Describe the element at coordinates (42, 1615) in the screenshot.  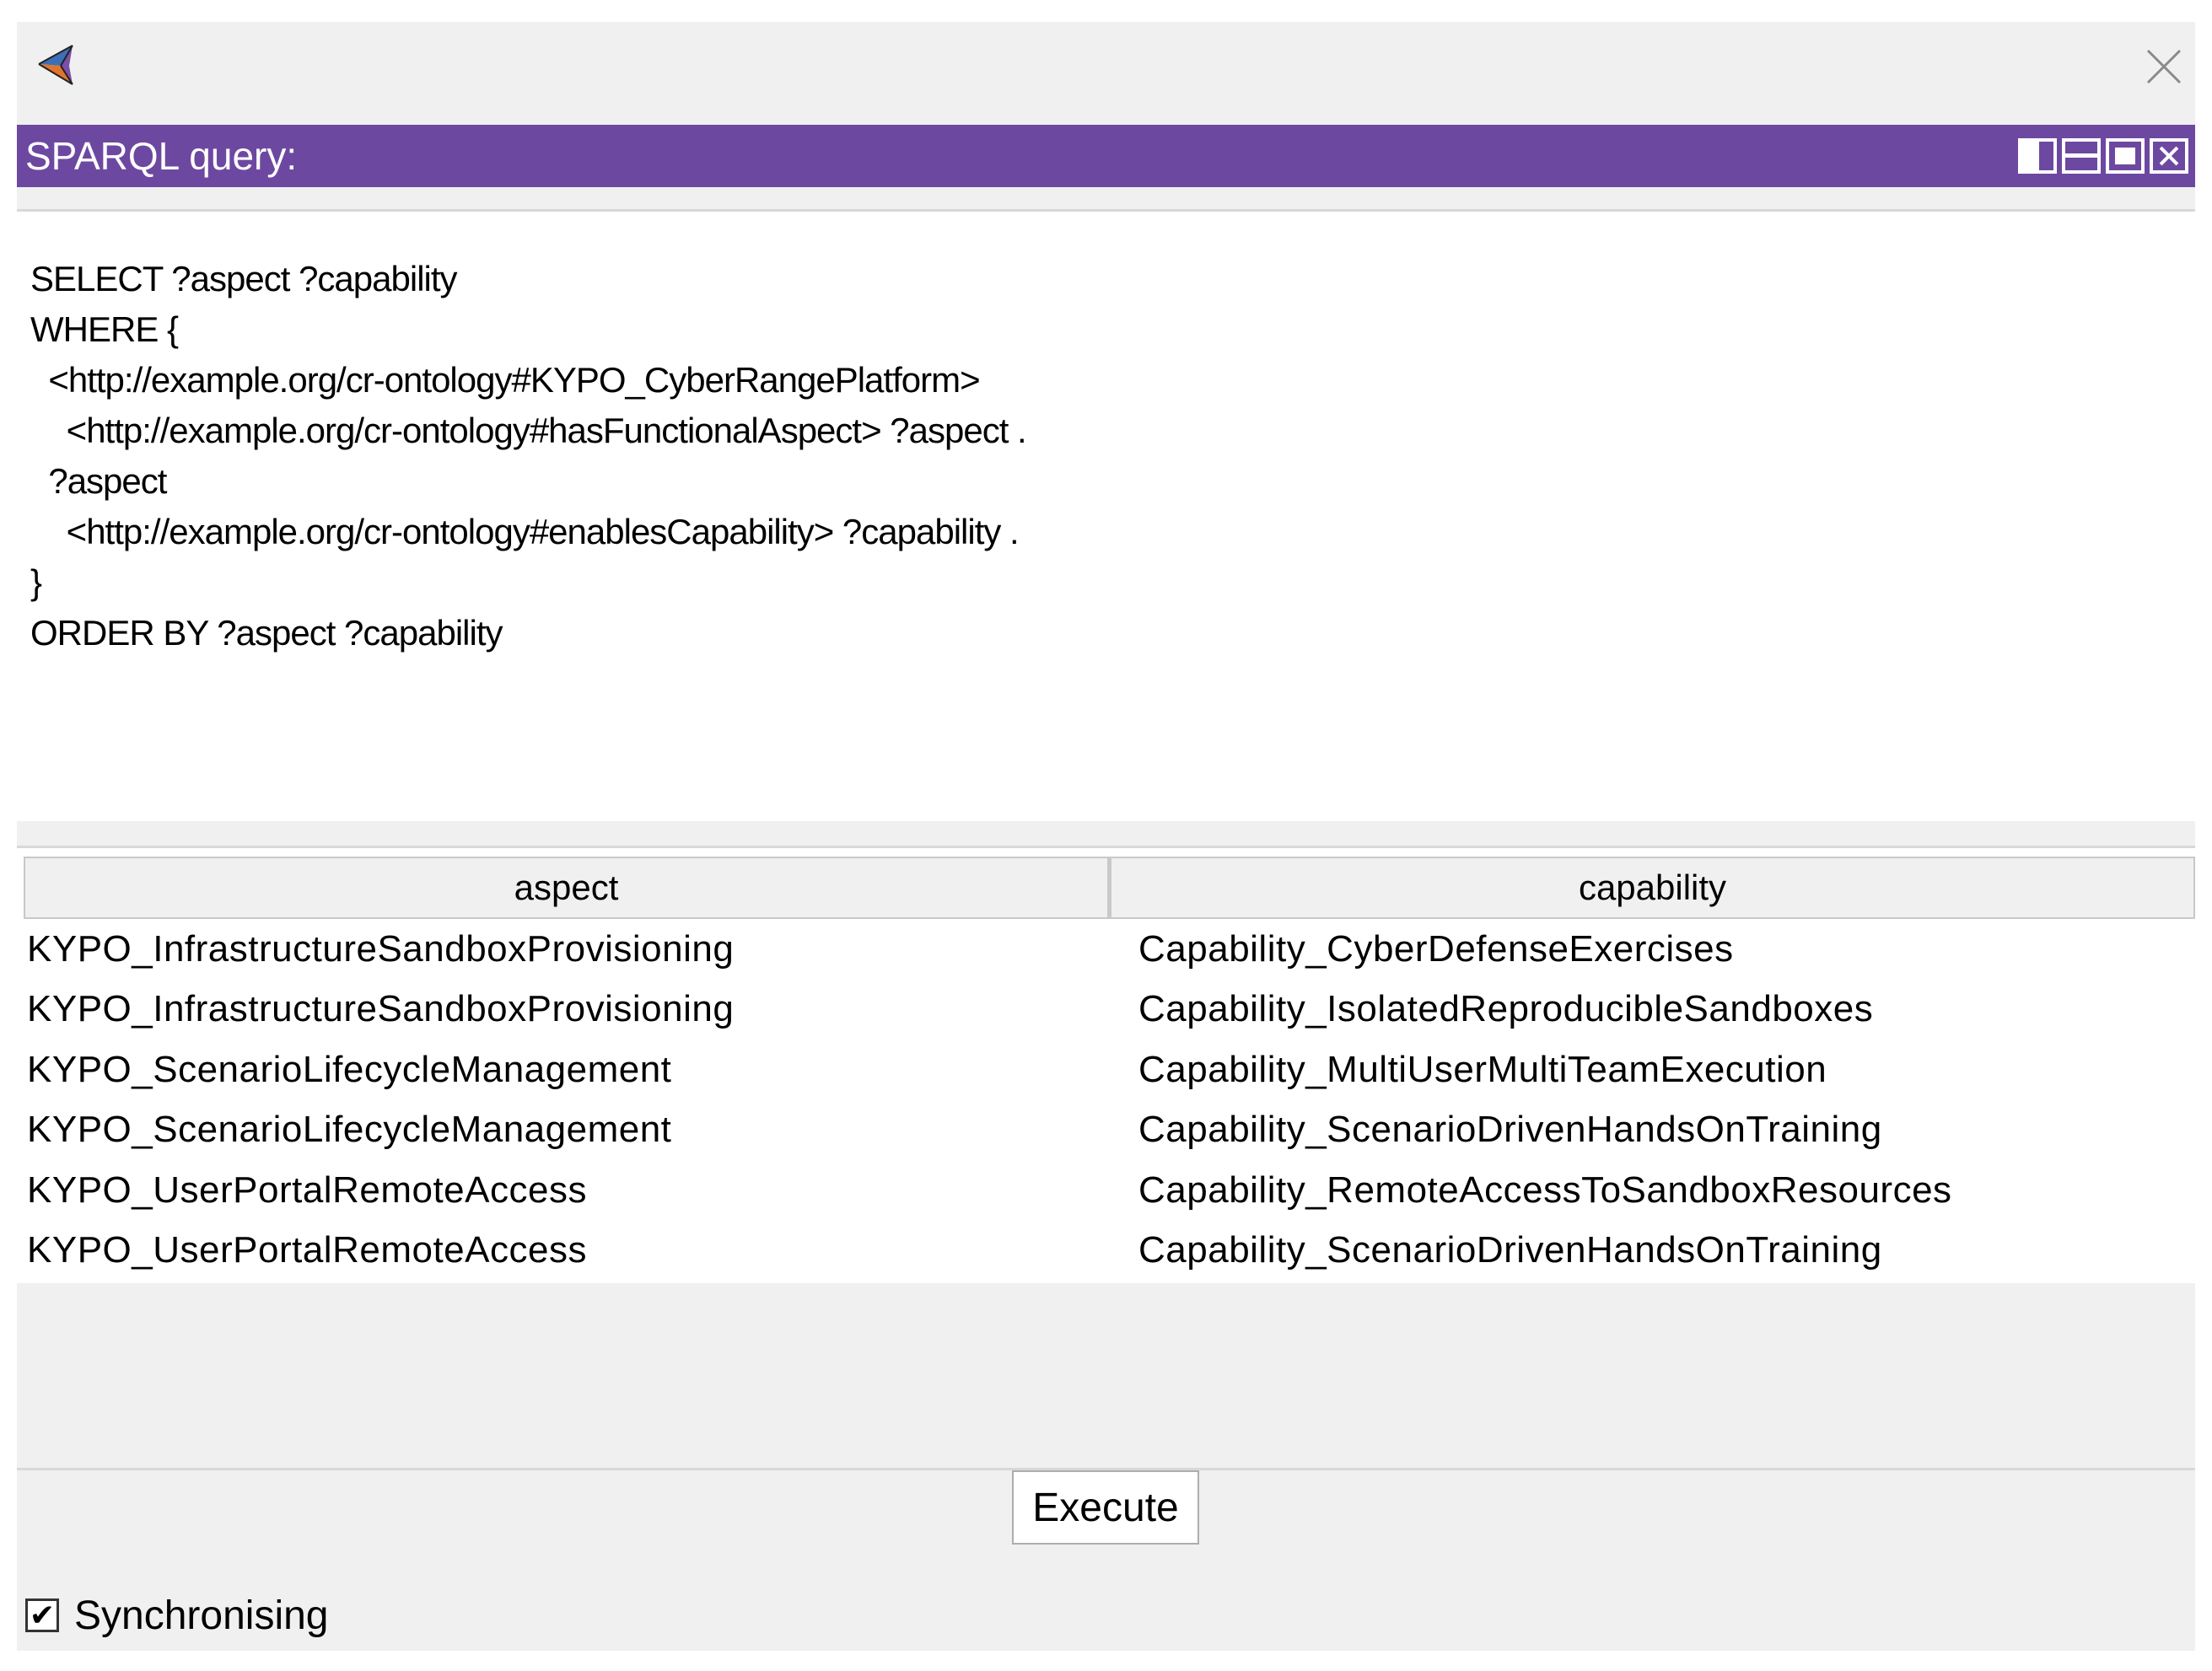
I see `synchronising-checkbox: ✔` at that location.